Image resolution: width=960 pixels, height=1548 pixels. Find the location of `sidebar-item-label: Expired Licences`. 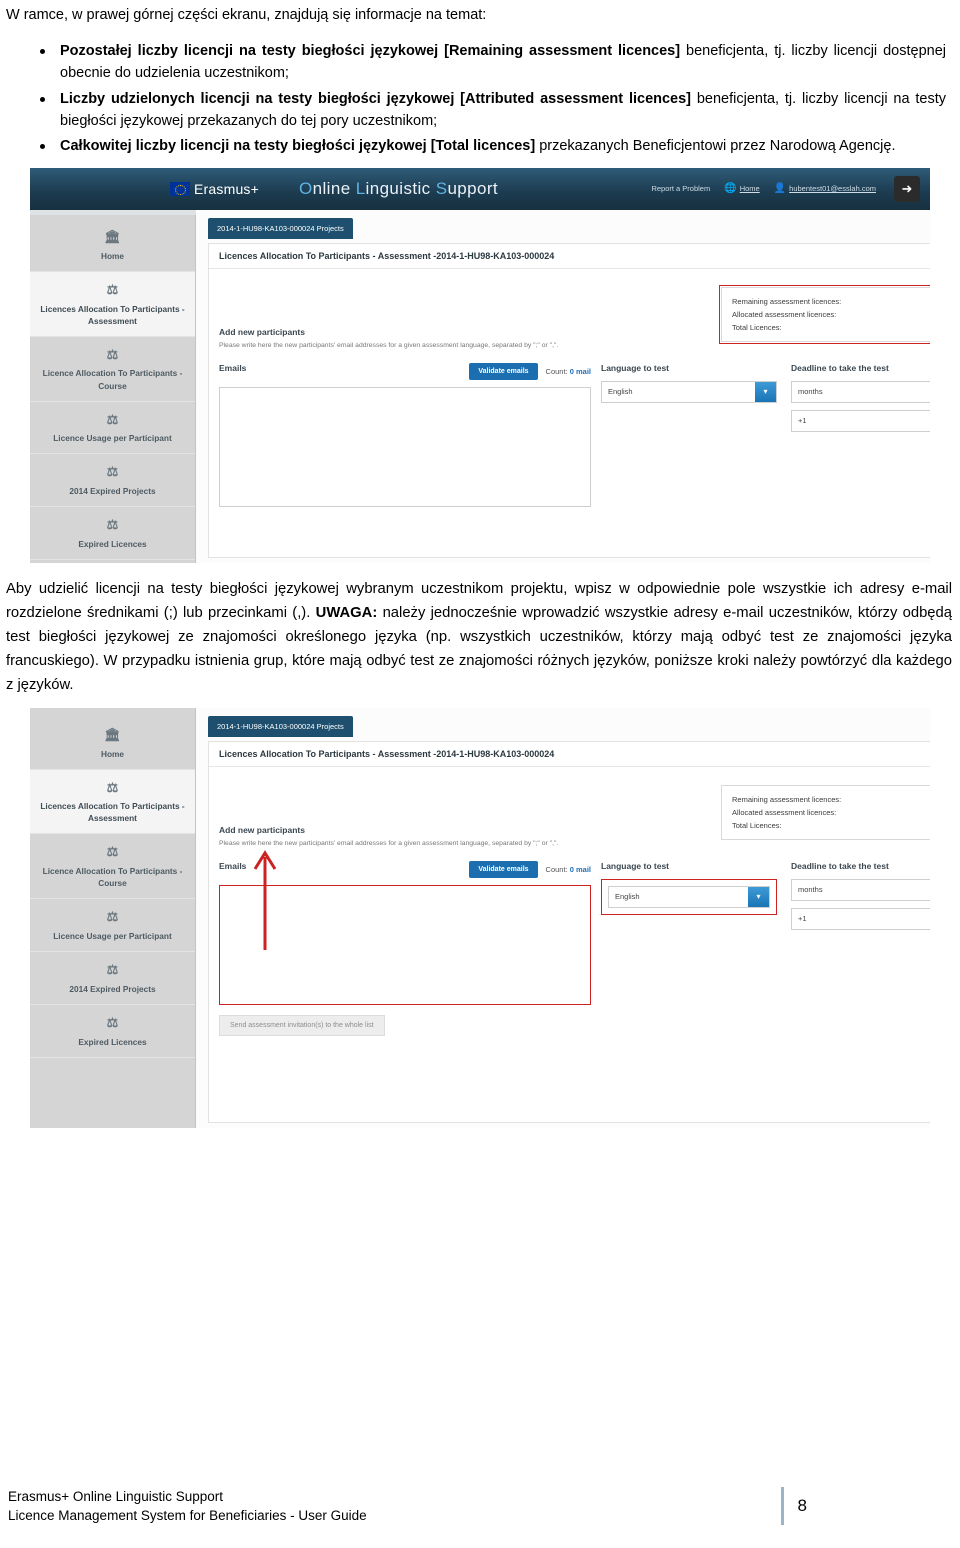

sidebar-item-label: Expired Licences is located at coordinates (112, 544).